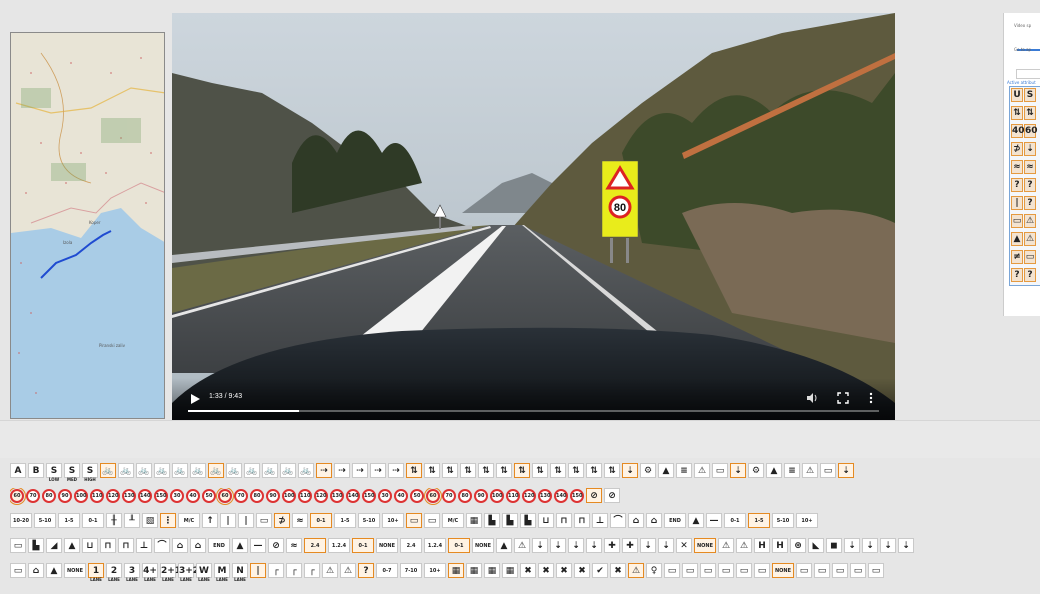 The height and width of the screenshot is (594, 1040). Describe the element at coordinates (684, 470) in the screenshot. I see `attribute-button: ≡` at that location.